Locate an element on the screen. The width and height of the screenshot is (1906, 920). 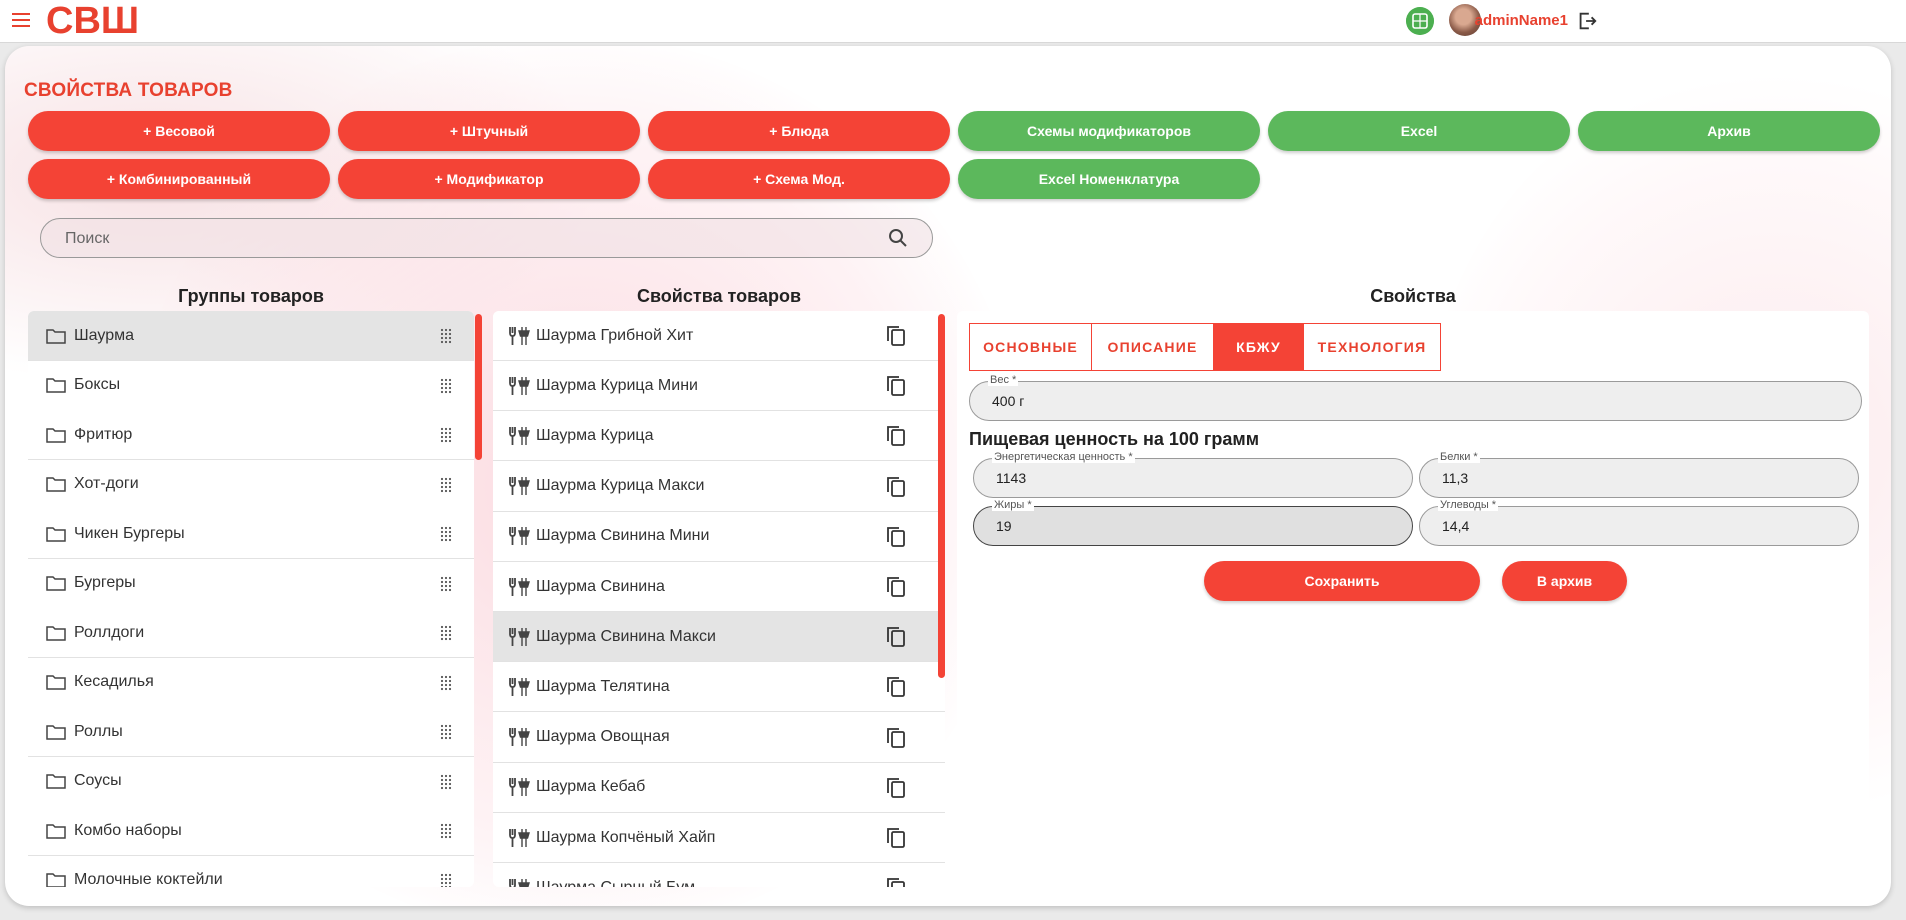
archive-item-button: В архив is located at coordinates (1564, 581).